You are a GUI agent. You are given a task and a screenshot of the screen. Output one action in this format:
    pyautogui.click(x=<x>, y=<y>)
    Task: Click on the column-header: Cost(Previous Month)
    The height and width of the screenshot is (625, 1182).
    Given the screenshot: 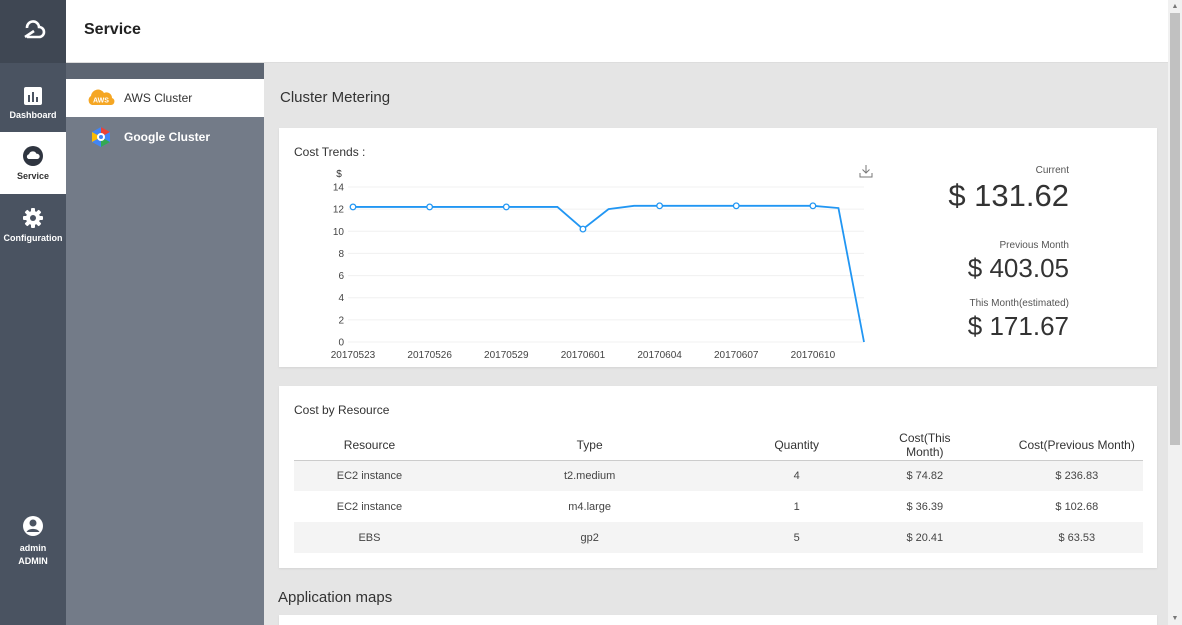 What is the action you would take?
    pyautogui.click(x=1056, y=446)
    